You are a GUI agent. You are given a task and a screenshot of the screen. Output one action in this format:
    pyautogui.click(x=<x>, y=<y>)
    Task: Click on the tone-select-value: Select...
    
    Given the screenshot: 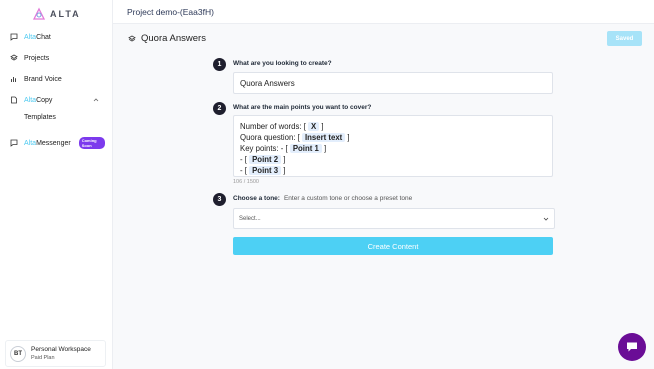 What is the action you would take?
    pyautogui.click(x=250, y=219)
    